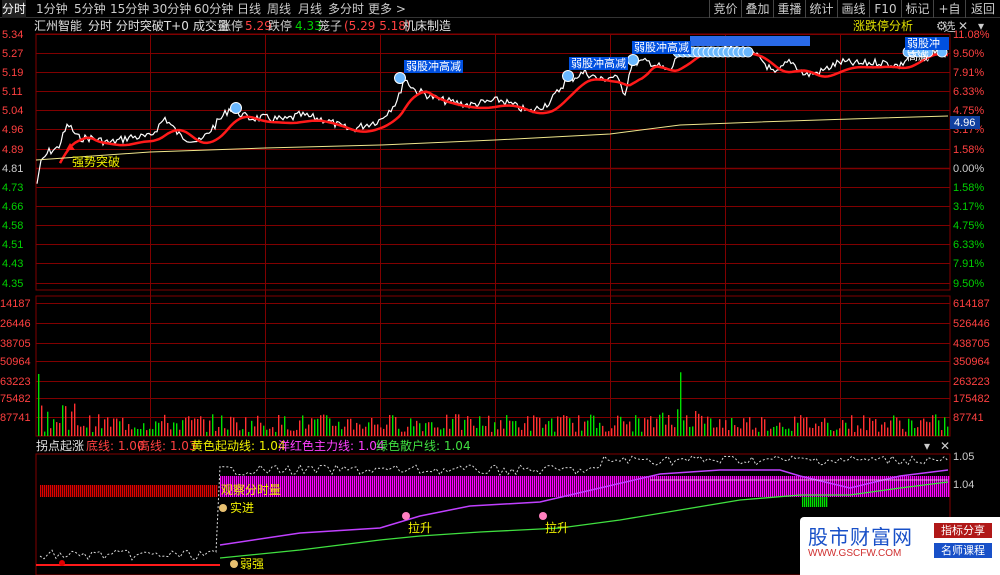 Image resolution: width=1000 pixels, height=575 pixels. Describe the element at coordinates (138, 26) in the screenshot. I see `indicator-name: 分时 分时突破T+0` at that location.